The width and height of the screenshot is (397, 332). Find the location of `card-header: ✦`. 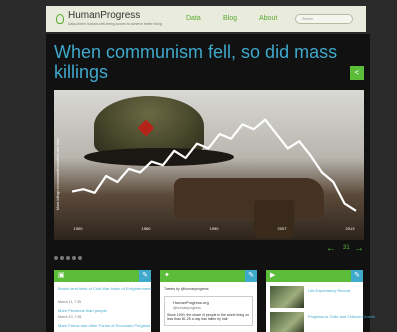

card-header: ✦ is located at coordinates (202, 276).